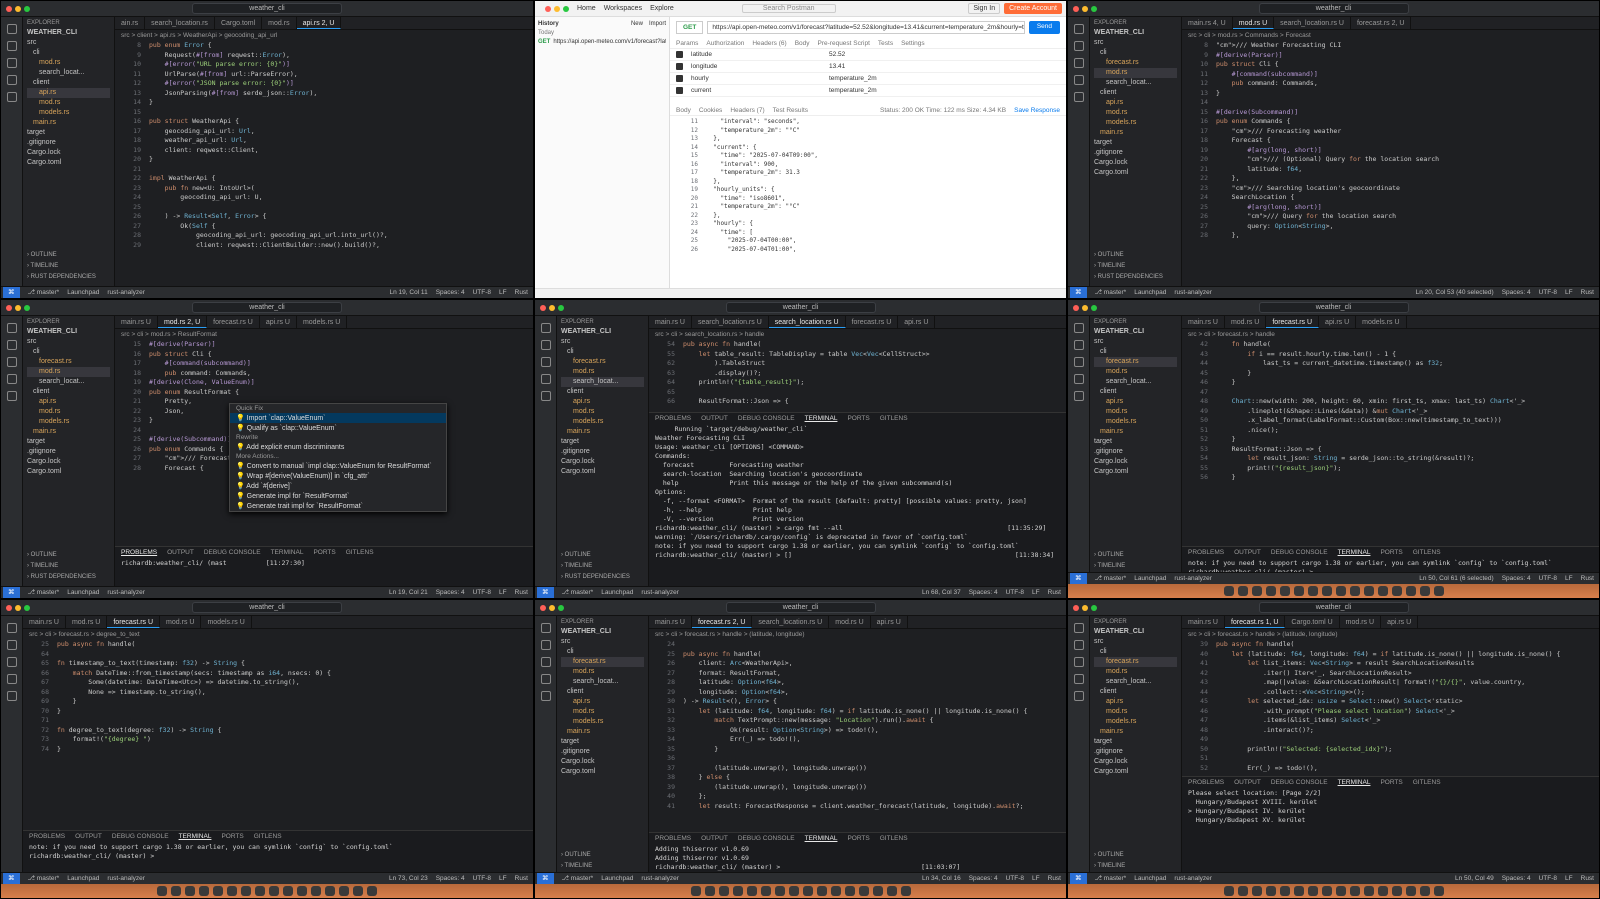 The image size is (1600, 899). I want to click on cursor-position: Ln 68, Col 37, so click(941, 592).